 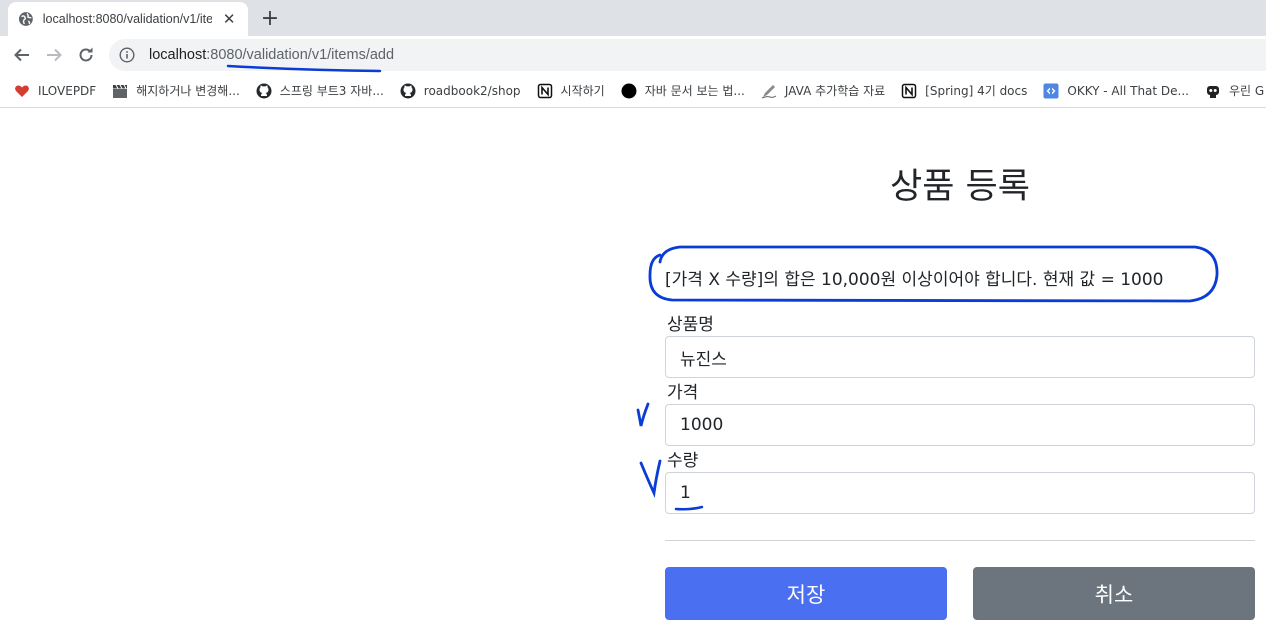 I want to click on browser-tab: localhost:8080/validation/v1/ite ✕, so click(x=128, y=19).